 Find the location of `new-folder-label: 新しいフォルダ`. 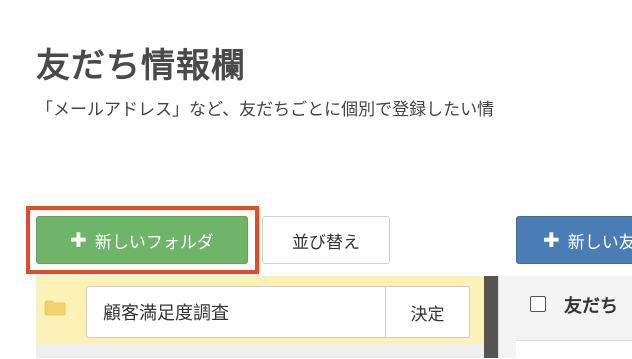

new-folder-label: 新しいフォルダ is located at coordinates (154, 242).